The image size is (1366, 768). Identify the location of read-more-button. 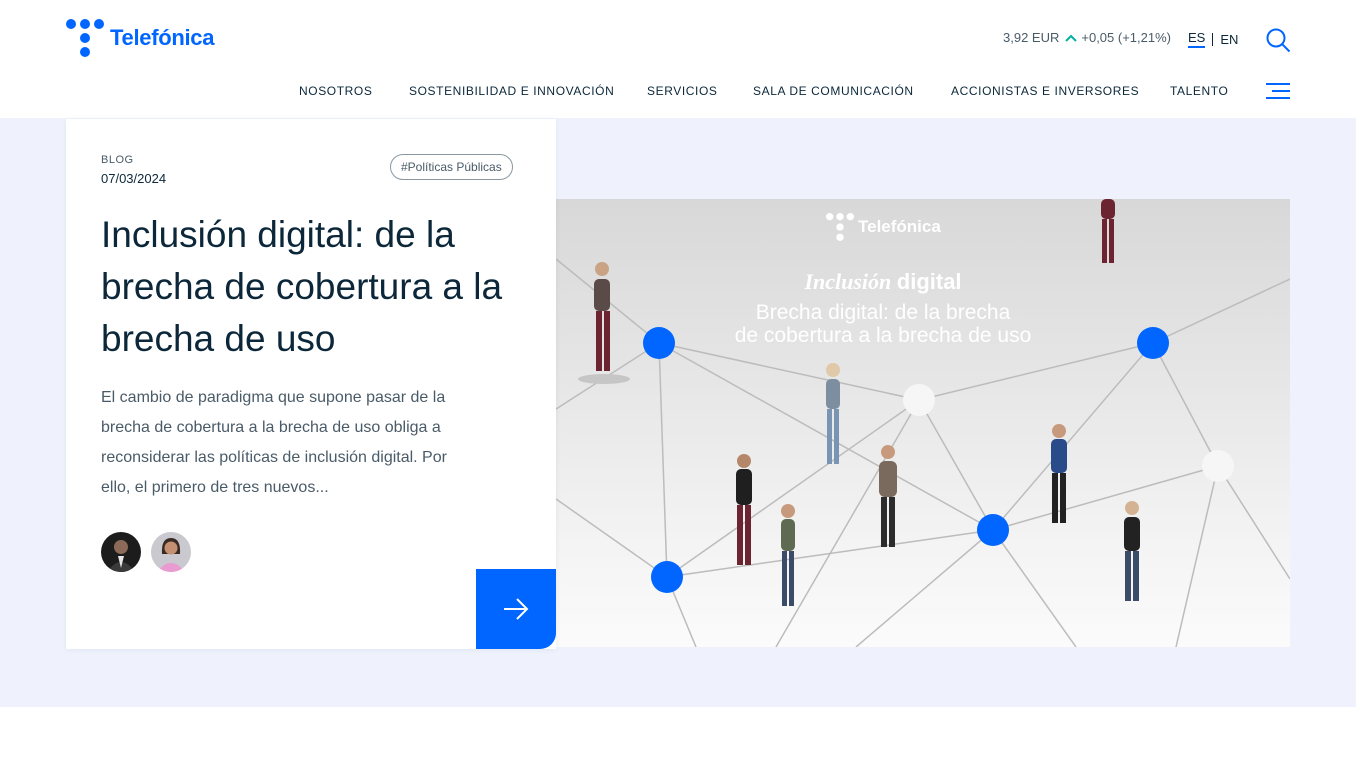
(516, 609).